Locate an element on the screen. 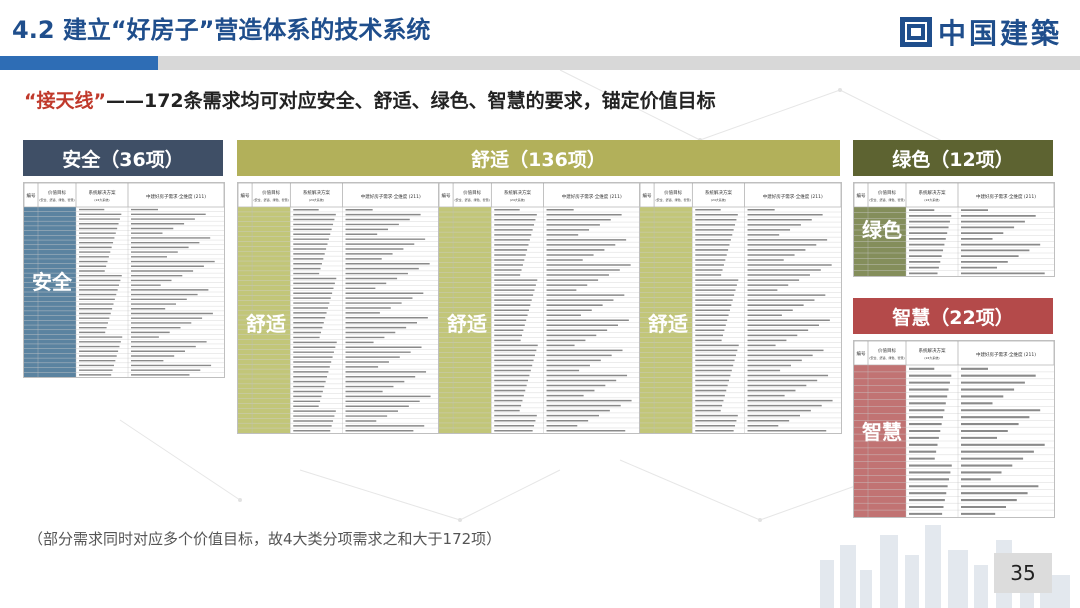 This screenshot has width=1080, height=608. green-overlay-label: 绿色 is located at coordinates (882, 230).